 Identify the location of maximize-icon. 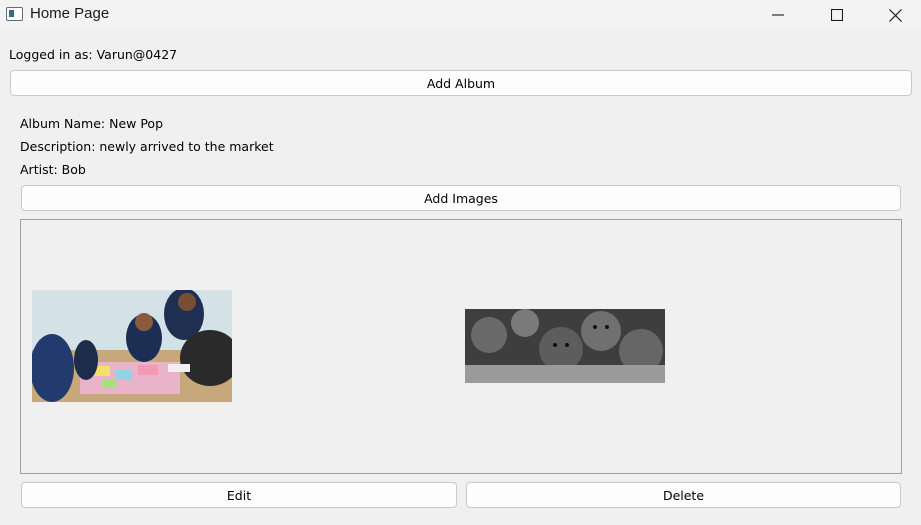
(837, 15).